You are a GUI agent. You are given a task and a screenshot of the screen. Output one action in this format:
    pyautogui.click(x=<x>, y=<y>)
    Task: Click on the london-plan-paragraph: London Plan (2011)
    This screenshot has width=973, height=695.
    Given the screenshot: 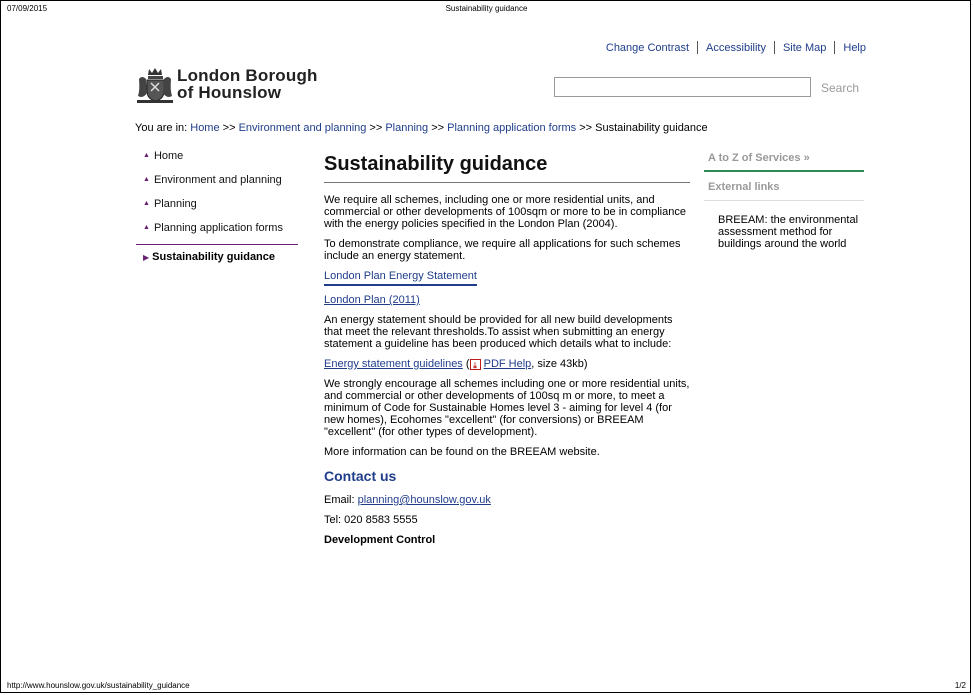 What is the action you would take?
    pyautogui.click(x=508, y=300)
    